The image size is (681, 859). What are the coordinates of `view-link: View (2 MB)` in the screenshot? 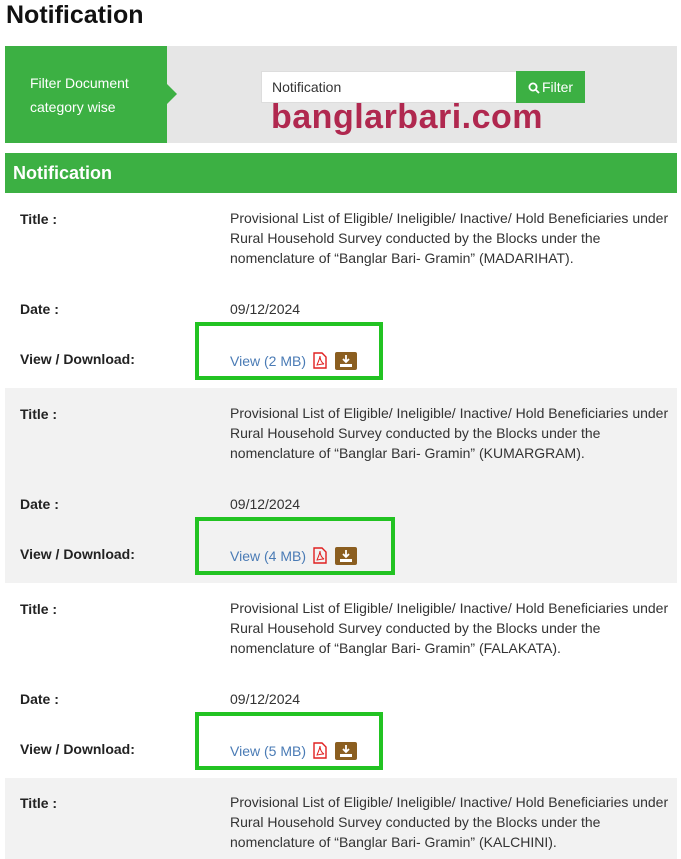 It's located at (268, 361).